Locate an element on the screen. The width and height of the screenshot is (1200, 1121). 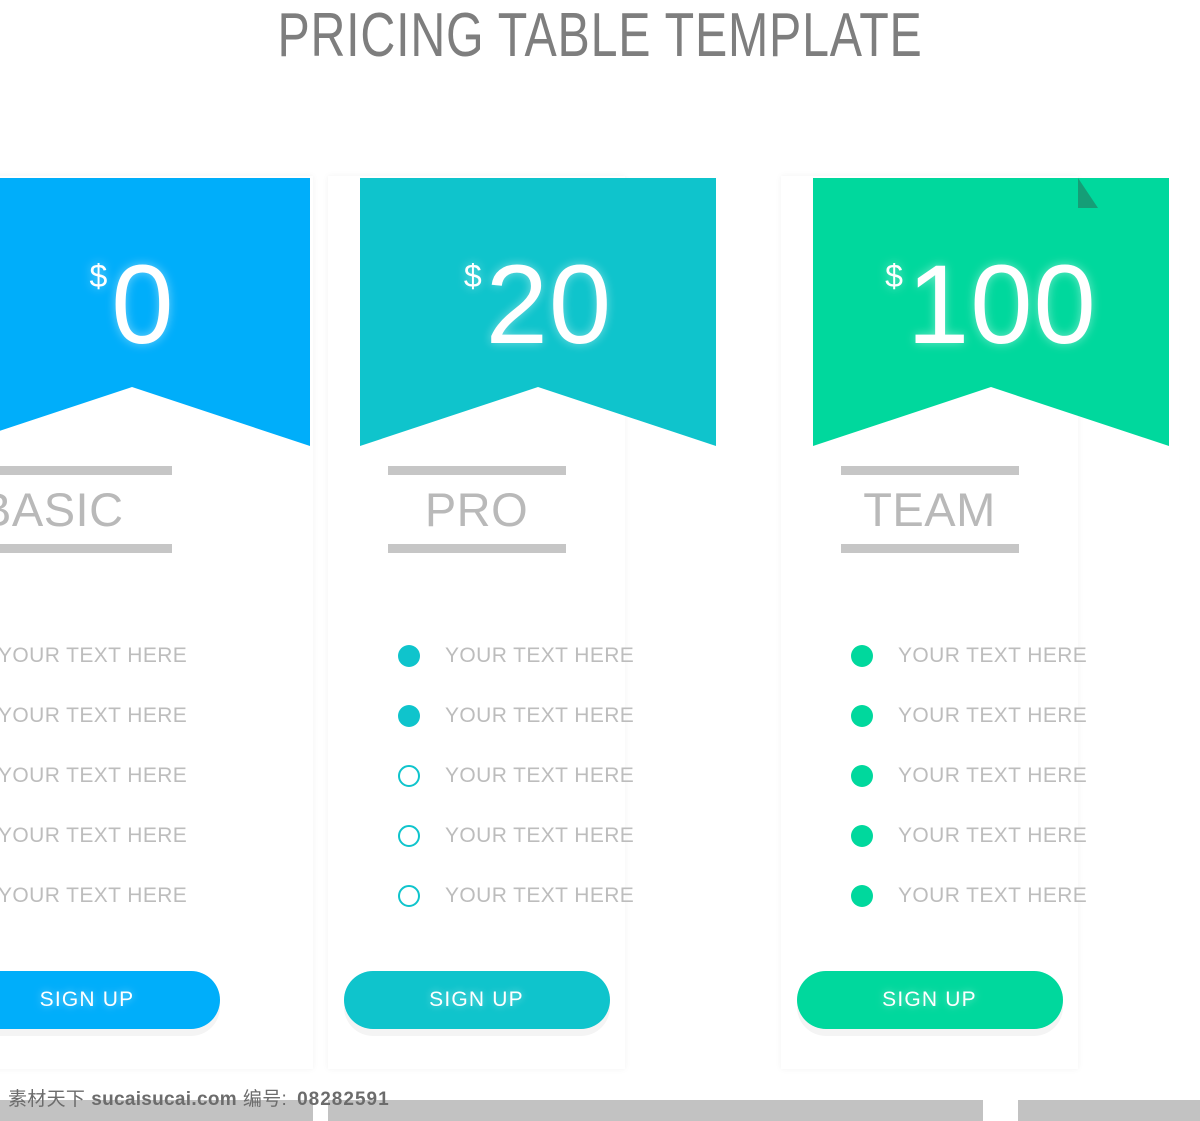
price-pro: $20 is located at coordinates (538, 304).